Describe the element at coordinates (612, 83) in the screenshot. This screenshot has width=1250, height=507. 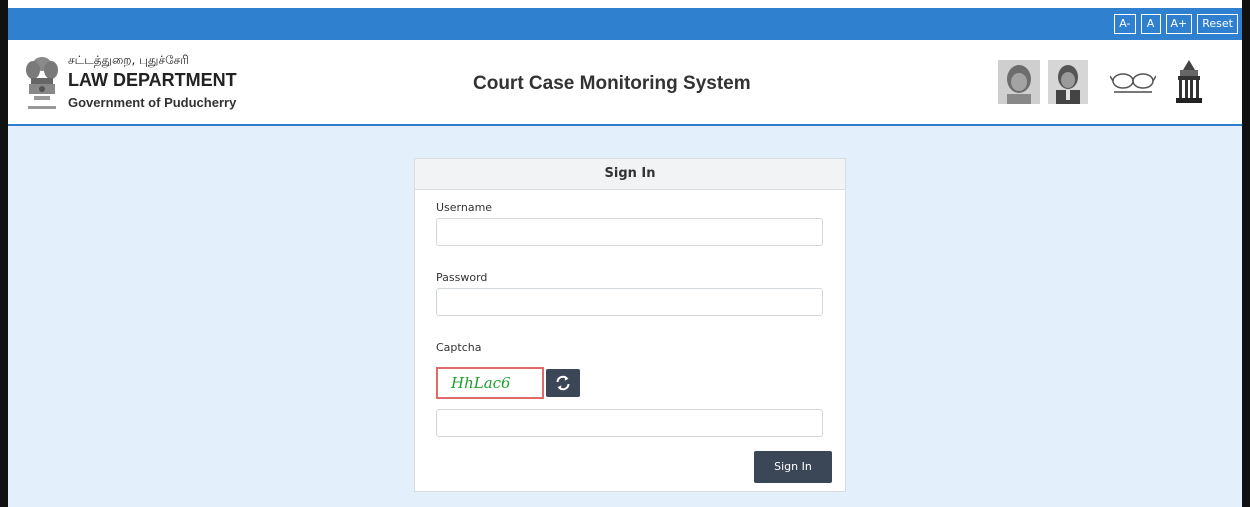
I see `site-title: Court Case Monitoring System` at that location.